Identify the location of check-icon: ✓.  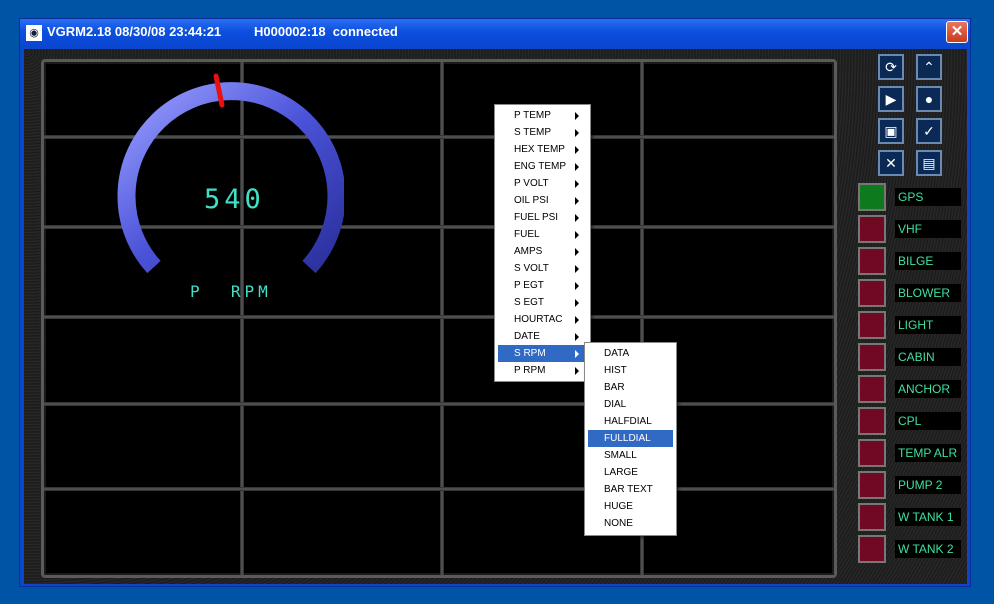
(929, 131).